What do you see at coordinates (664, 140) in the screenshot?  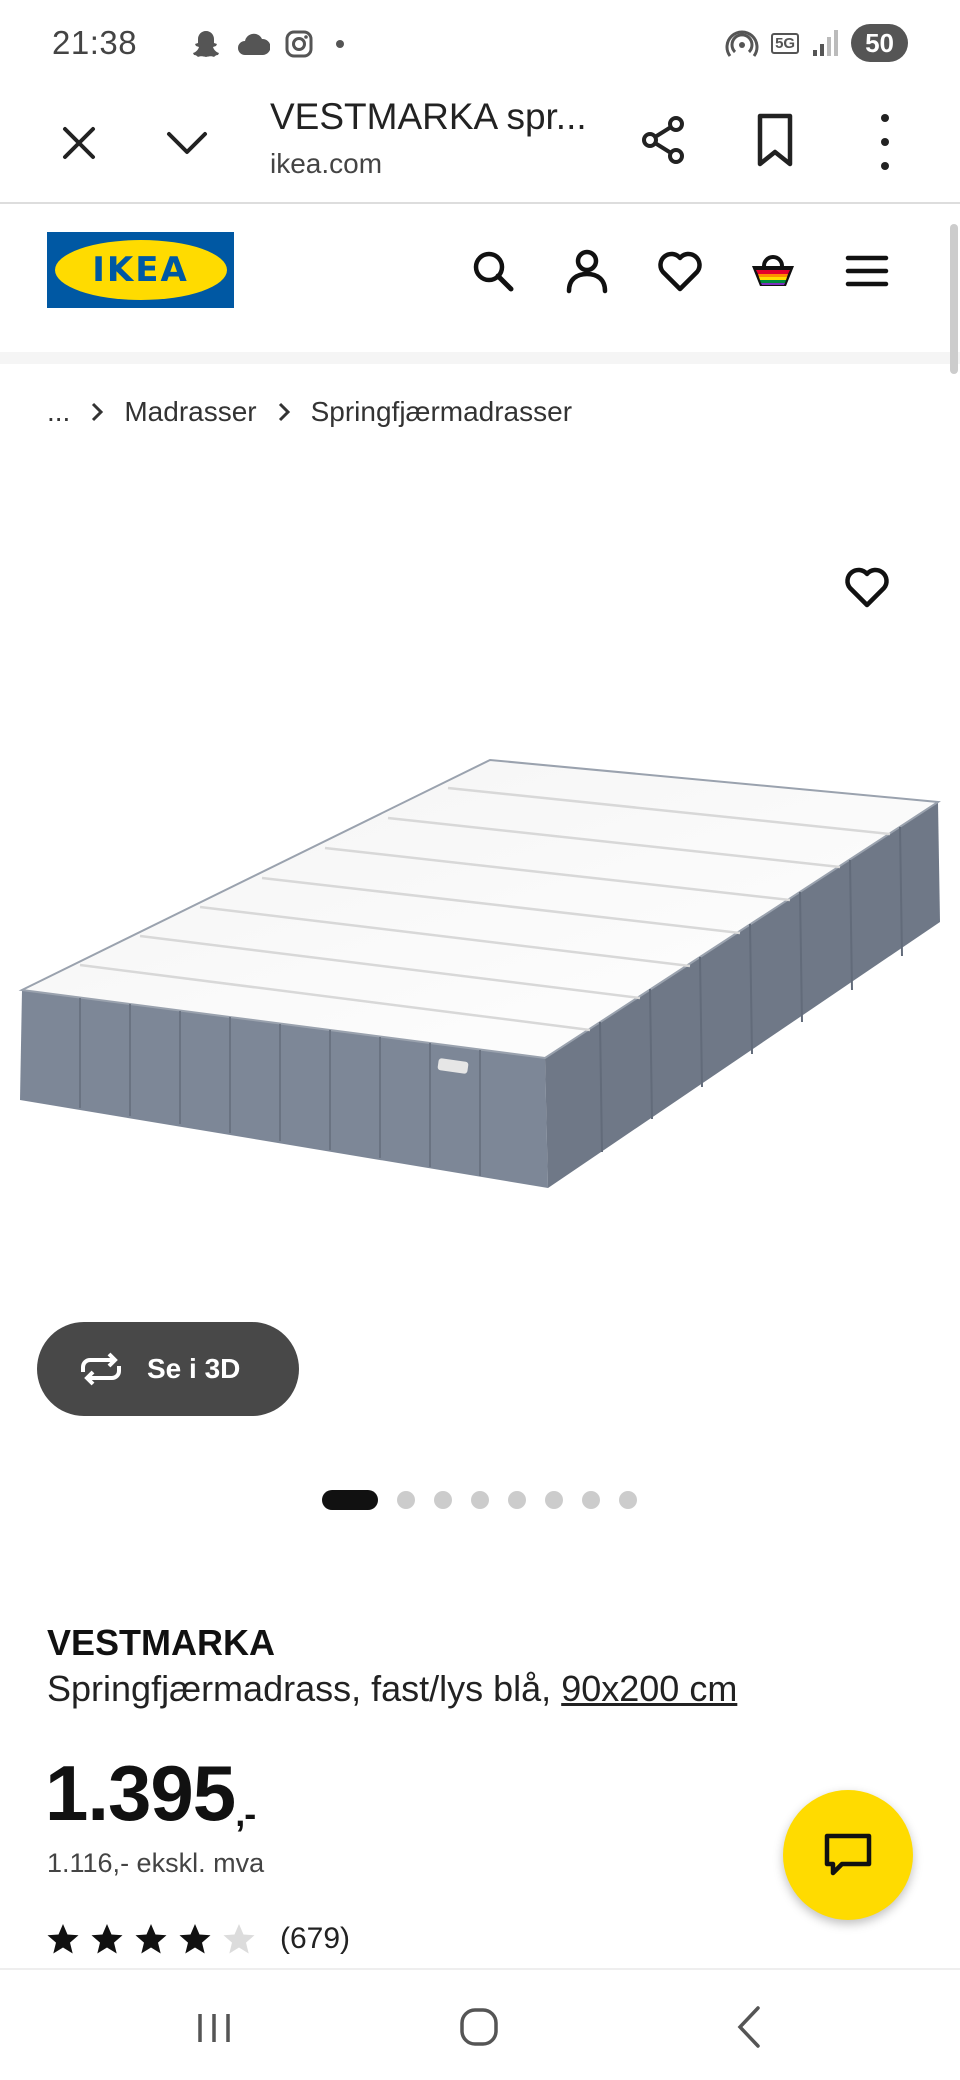 I see `share-icon` at bounding box center [664, 140].